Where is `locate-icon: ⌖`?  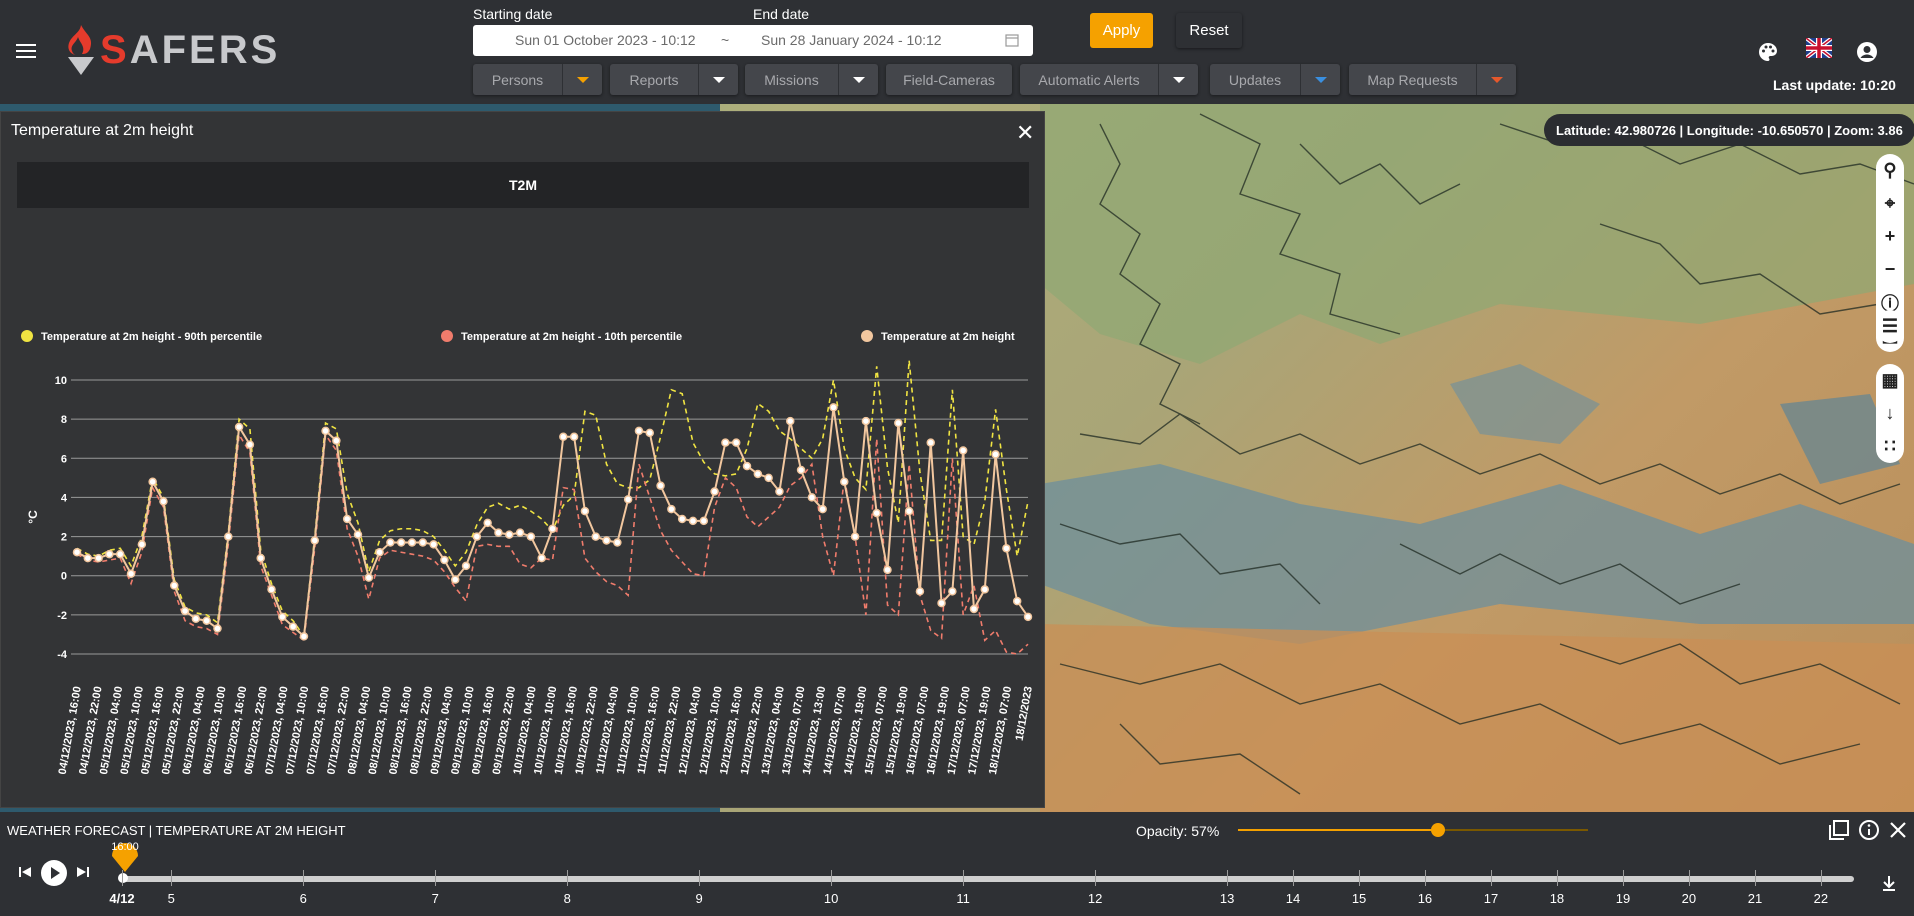 locate-icon: ⌖ is located at coordinates (1890, 203).